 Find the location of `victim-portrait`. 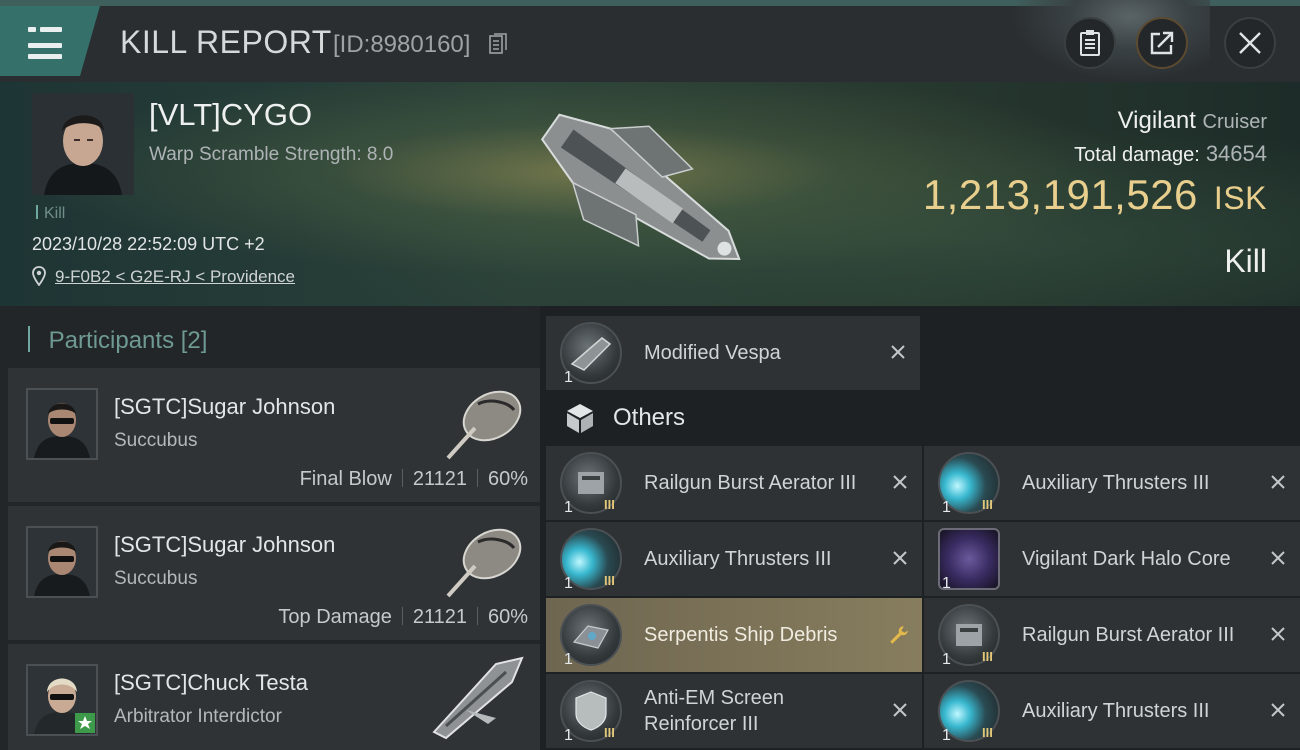

victim-portrait is located at coordinates (83, 144).